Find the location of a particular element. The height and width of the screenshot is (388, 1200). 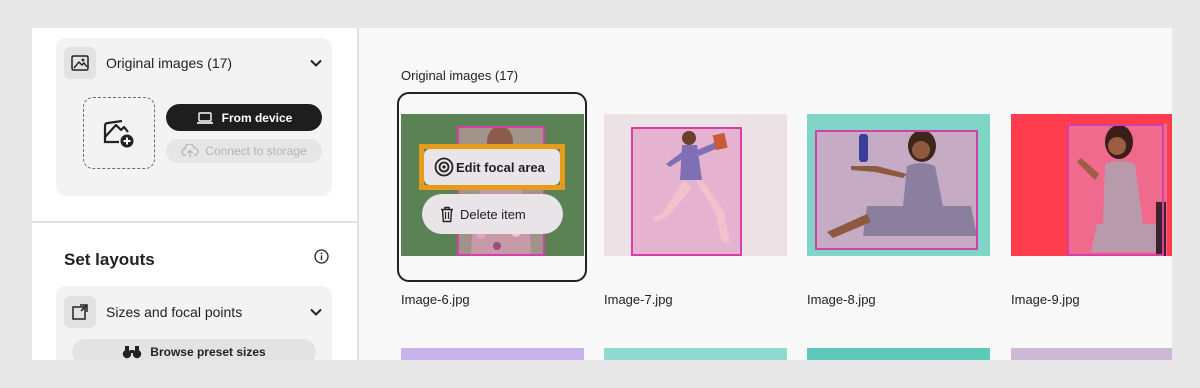

connect-storage-button: Connect to storage is located at coordinates (244, 151).